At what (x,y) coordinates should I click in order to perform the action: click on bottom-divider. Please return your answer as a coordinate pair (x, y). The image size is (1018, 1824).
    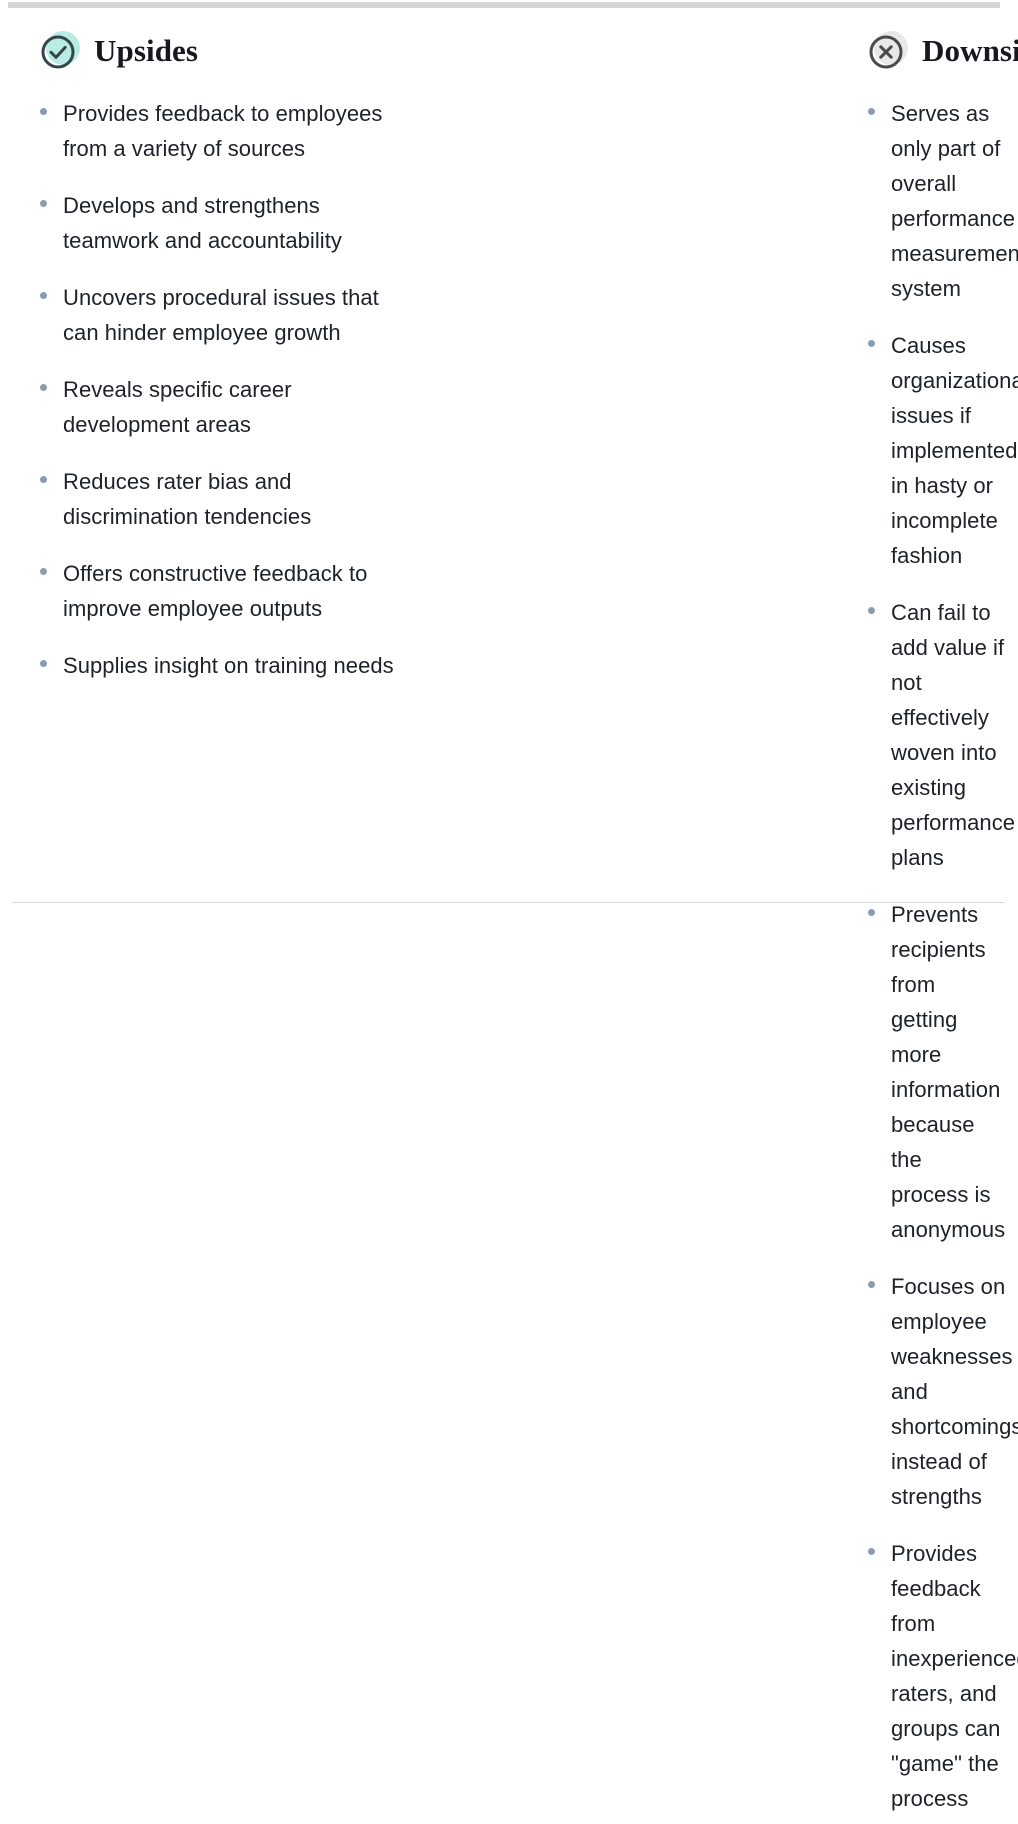
    Looking at the image, I should click on (508, 902).